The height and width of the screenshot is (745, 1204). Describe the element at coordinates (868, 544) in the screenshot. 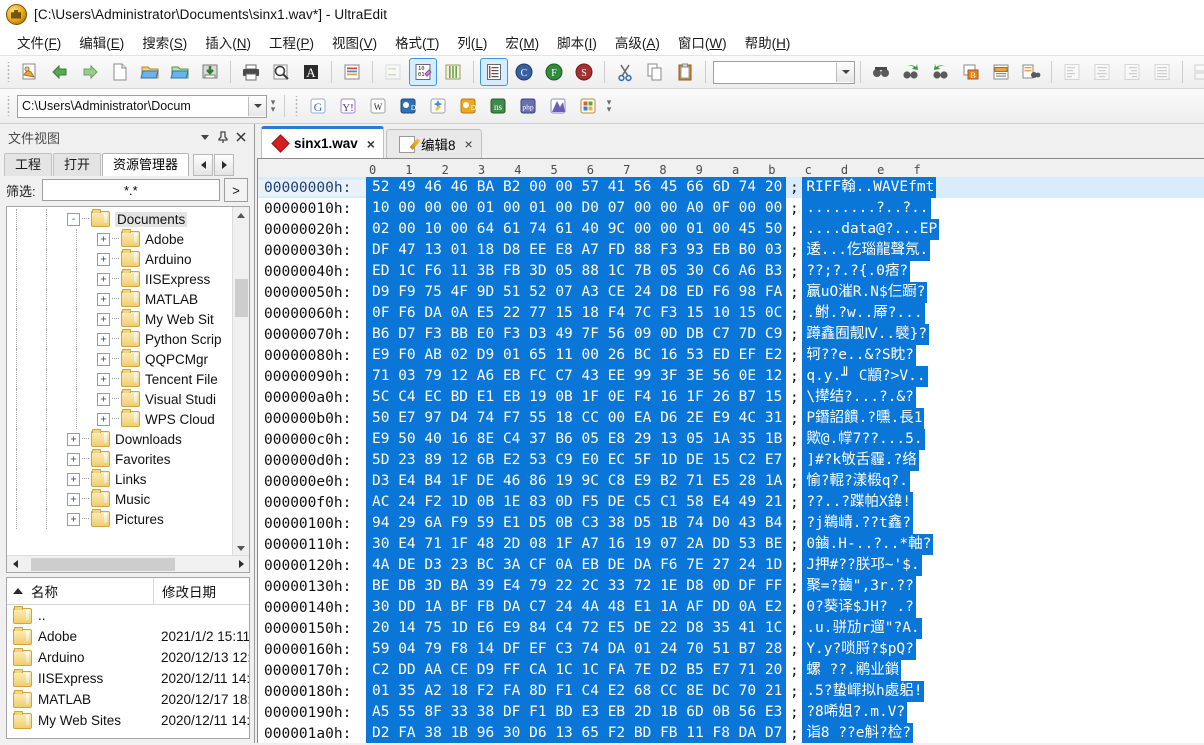

I see `hex-ascii: 0鏀.H-..?..*軸?` at that location.